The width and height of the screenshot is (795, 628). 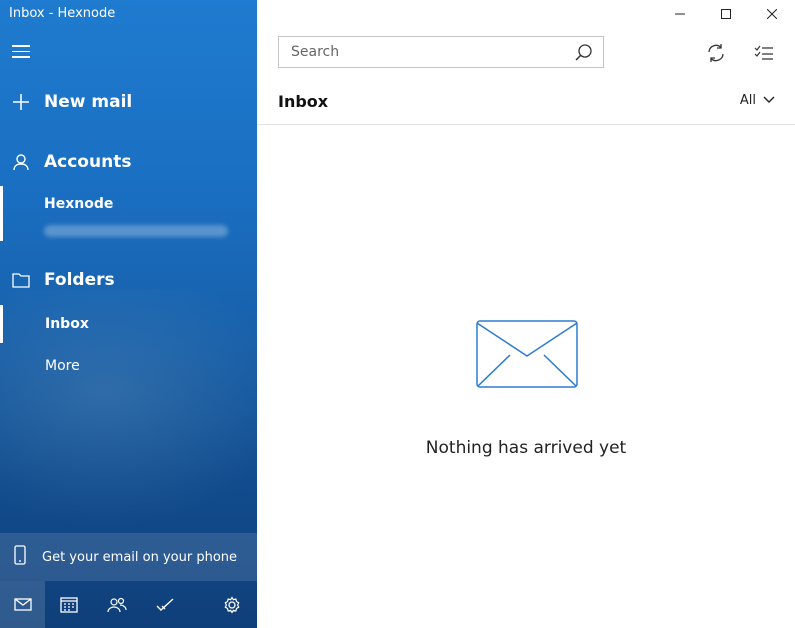 I want to click on select-icon, so click(x=764, y=53).